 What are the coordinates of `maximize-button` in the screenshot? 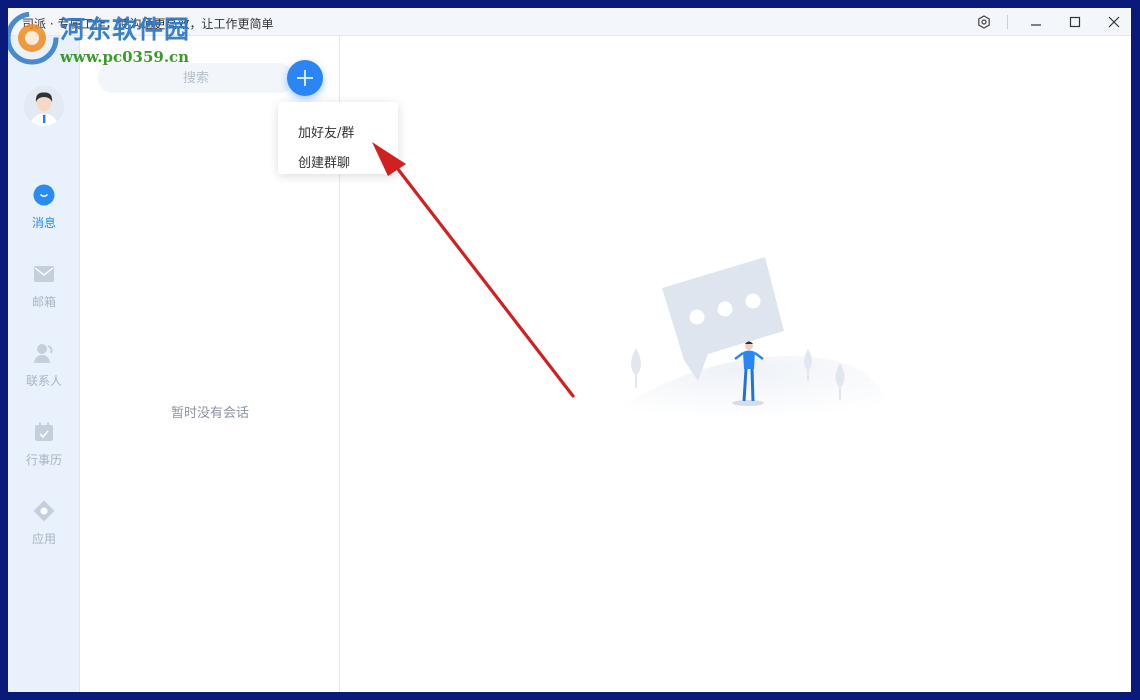 It's located at (1075, 22).